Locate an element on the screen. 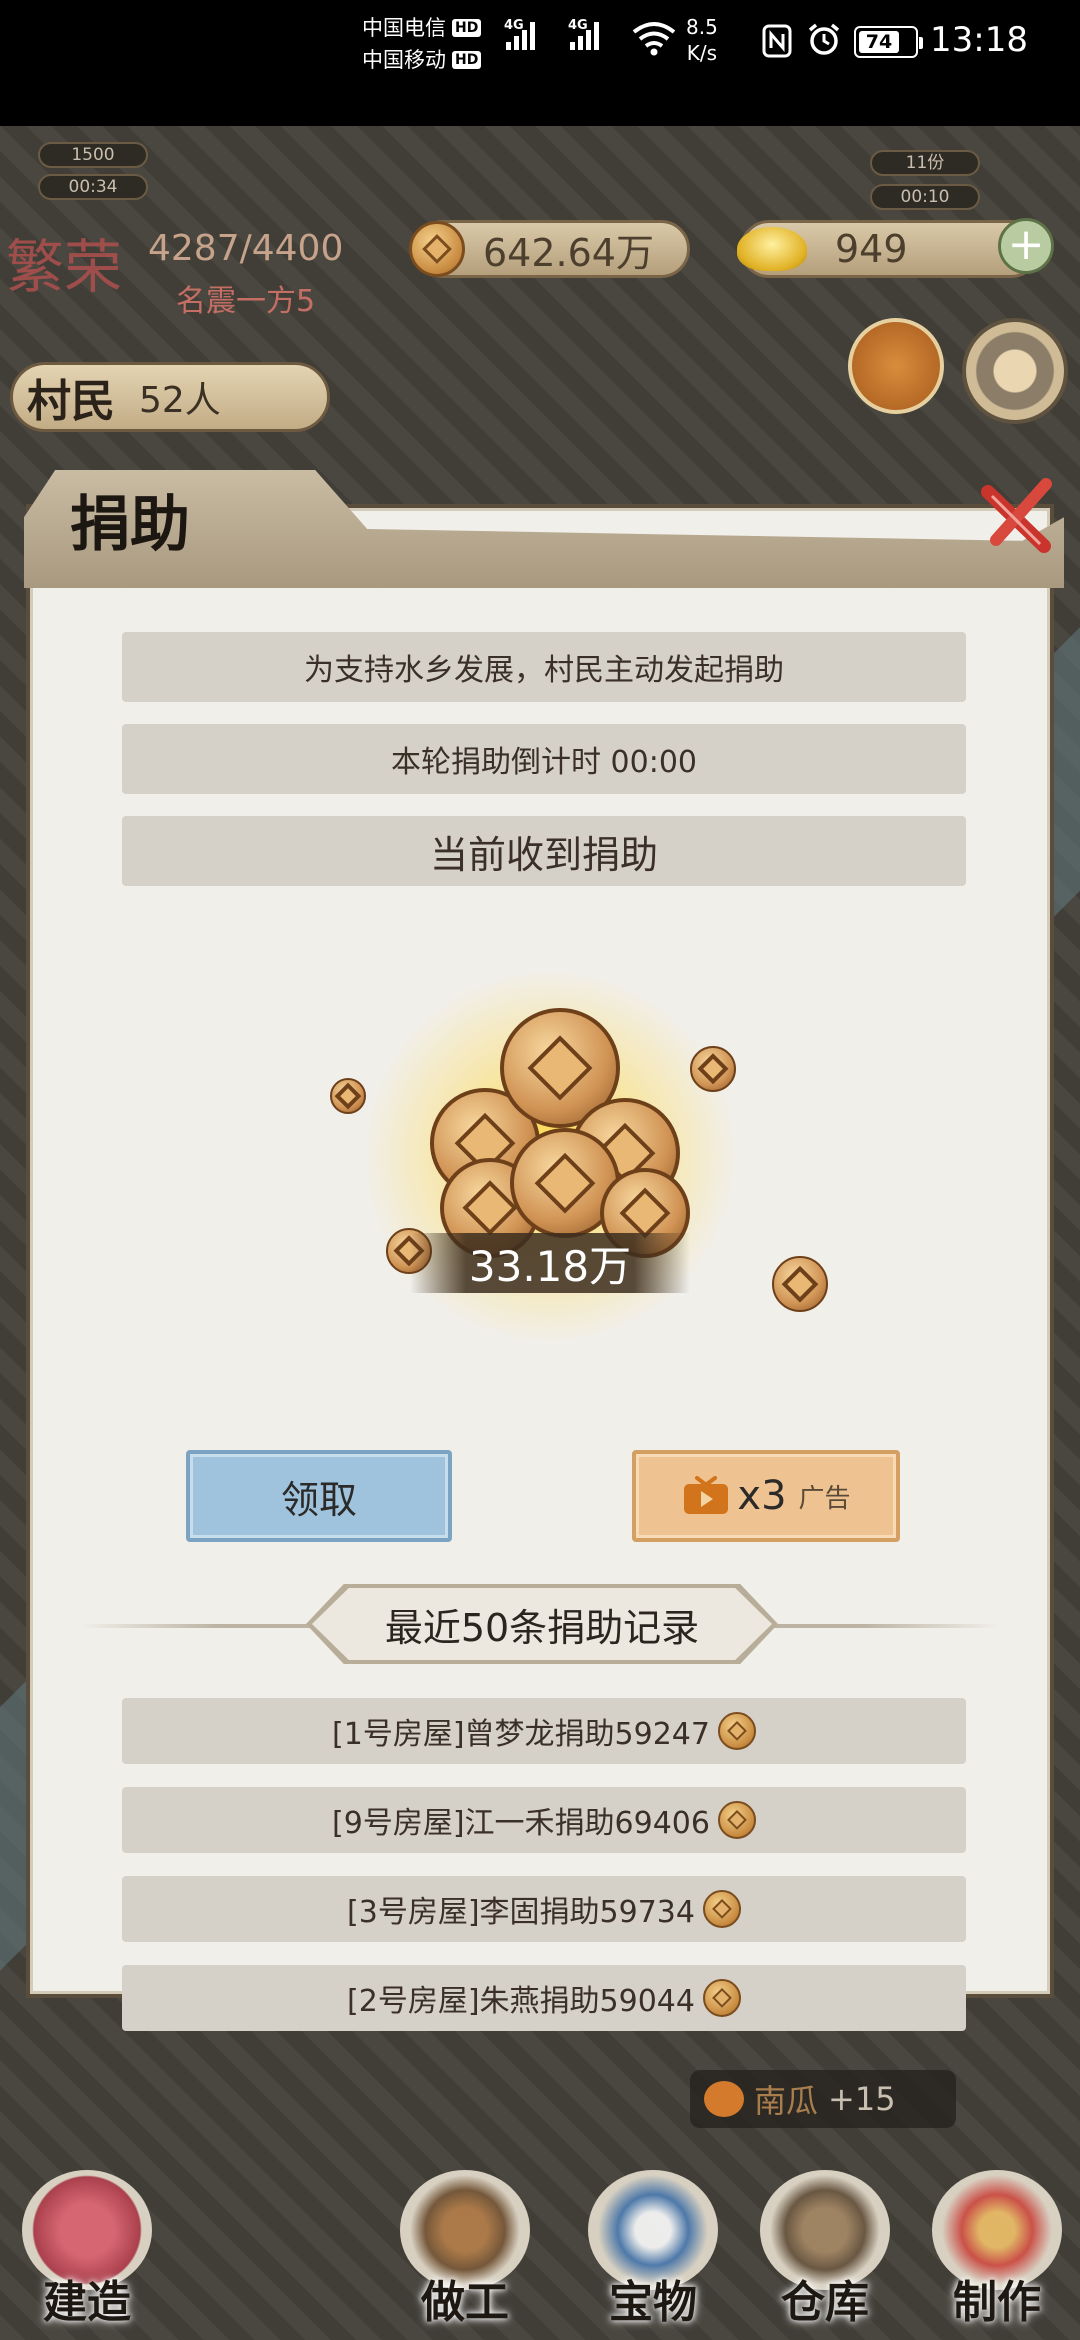  gold-ingot-counter: 949 is located at coordinates (888, 249).